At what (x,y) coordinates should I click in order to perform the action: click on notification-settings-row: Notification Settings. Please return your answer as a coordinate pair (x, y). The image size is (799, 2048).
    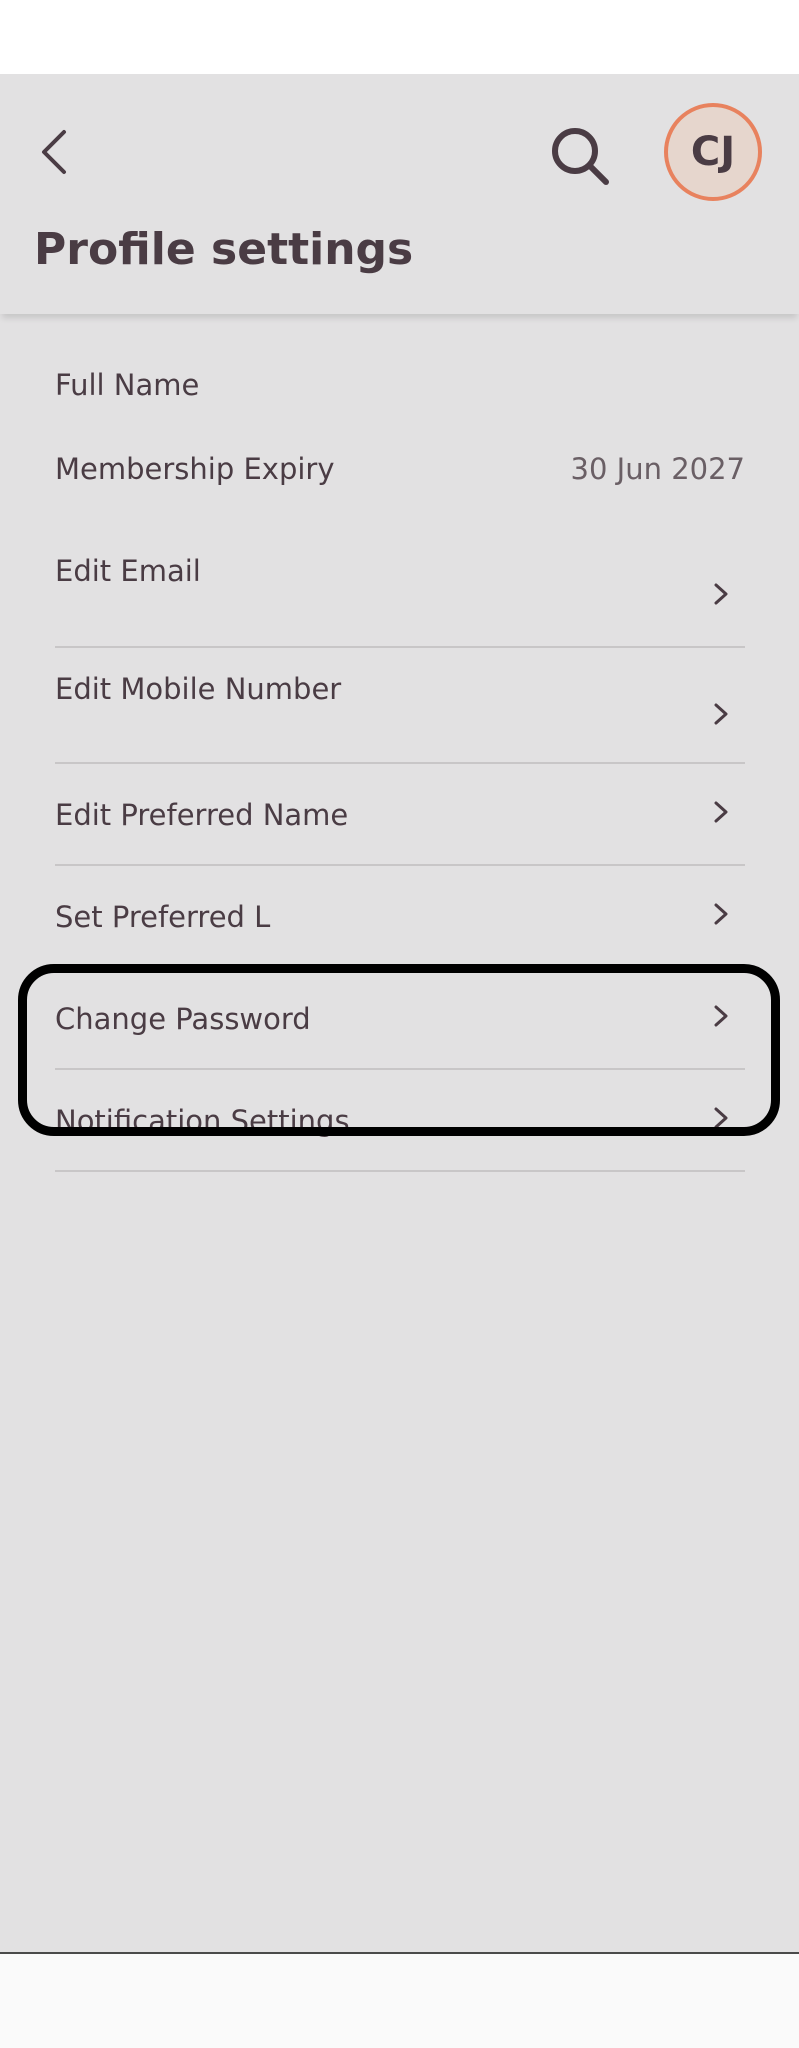
    Looking at the image, I should click on (400, 1121).